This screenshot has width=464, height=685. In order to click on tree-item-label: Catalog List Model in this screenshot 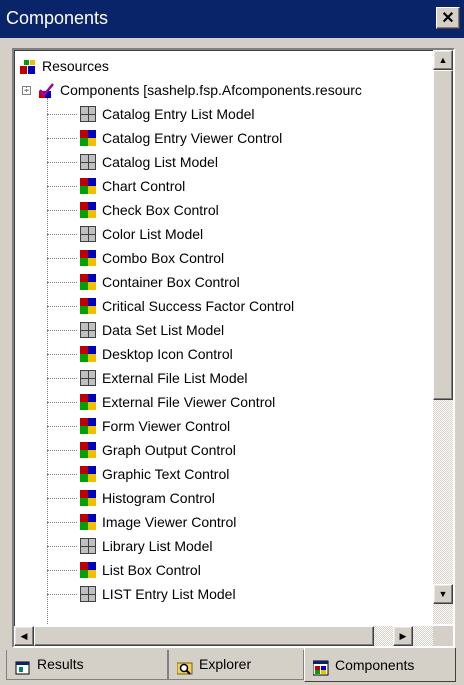, I will do `click(160, 162)`.